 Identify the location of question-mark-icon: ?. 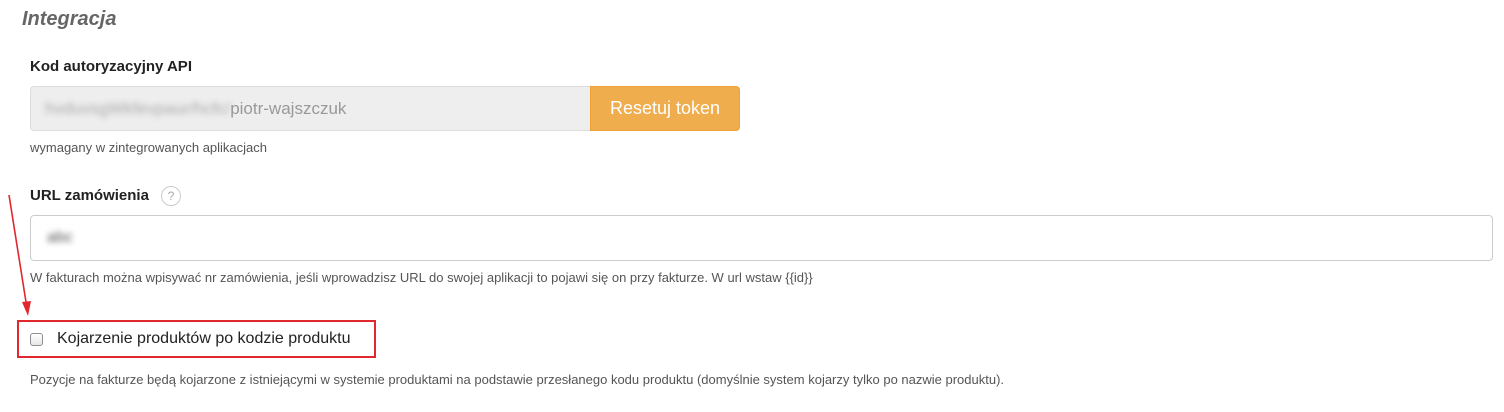
(171, 196).